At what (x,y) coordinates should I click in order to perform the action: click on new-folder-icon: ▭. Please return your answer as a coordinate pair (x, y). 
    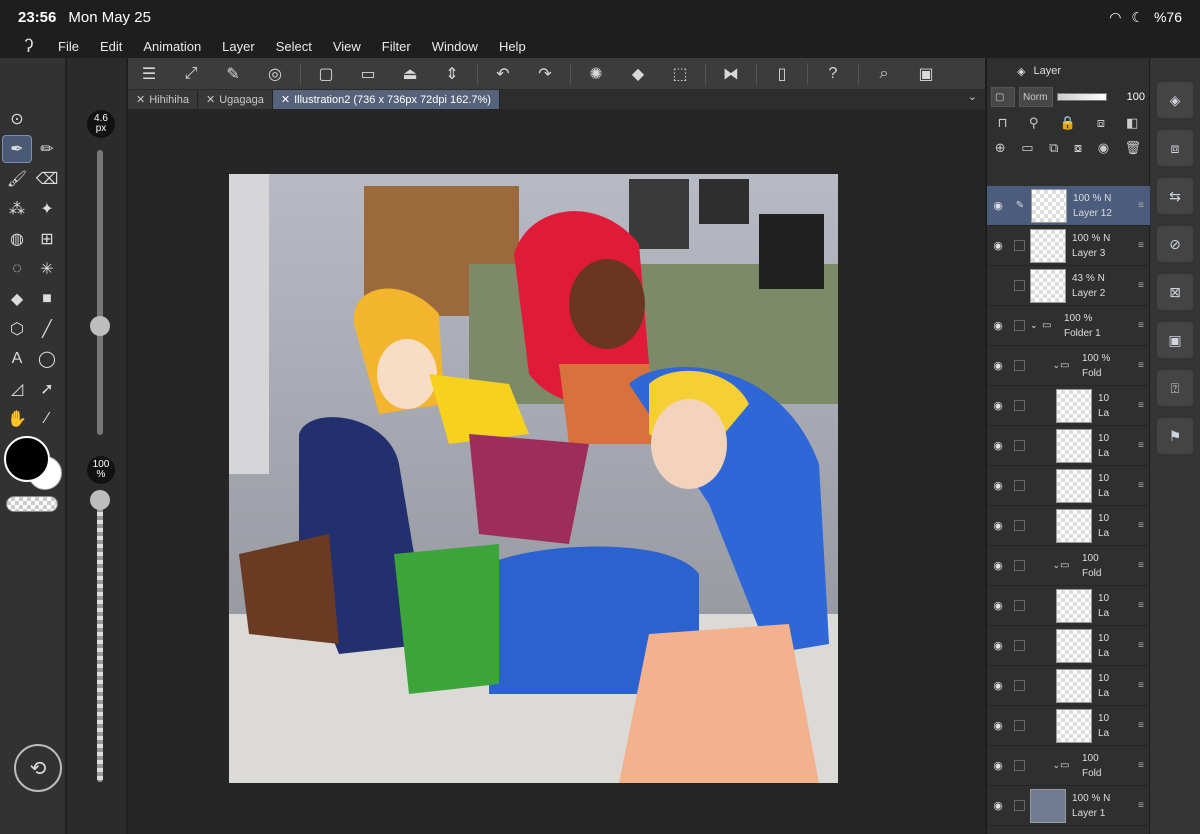
    Looking at the image, I should click on (1027, 148).